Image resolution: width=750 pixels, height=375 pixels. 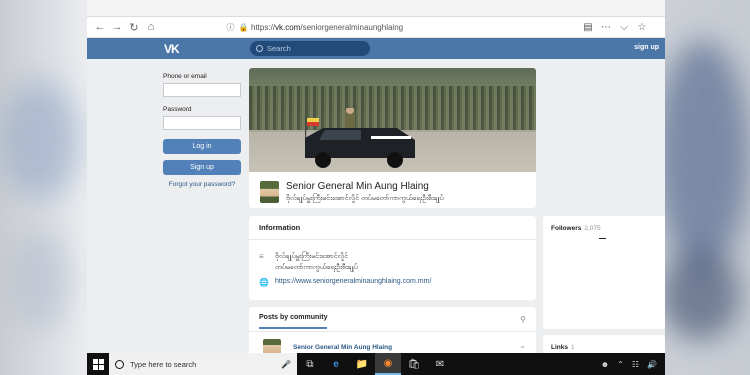 I want to click on task-view-icon: ⧉, so click(x=310, y=364).